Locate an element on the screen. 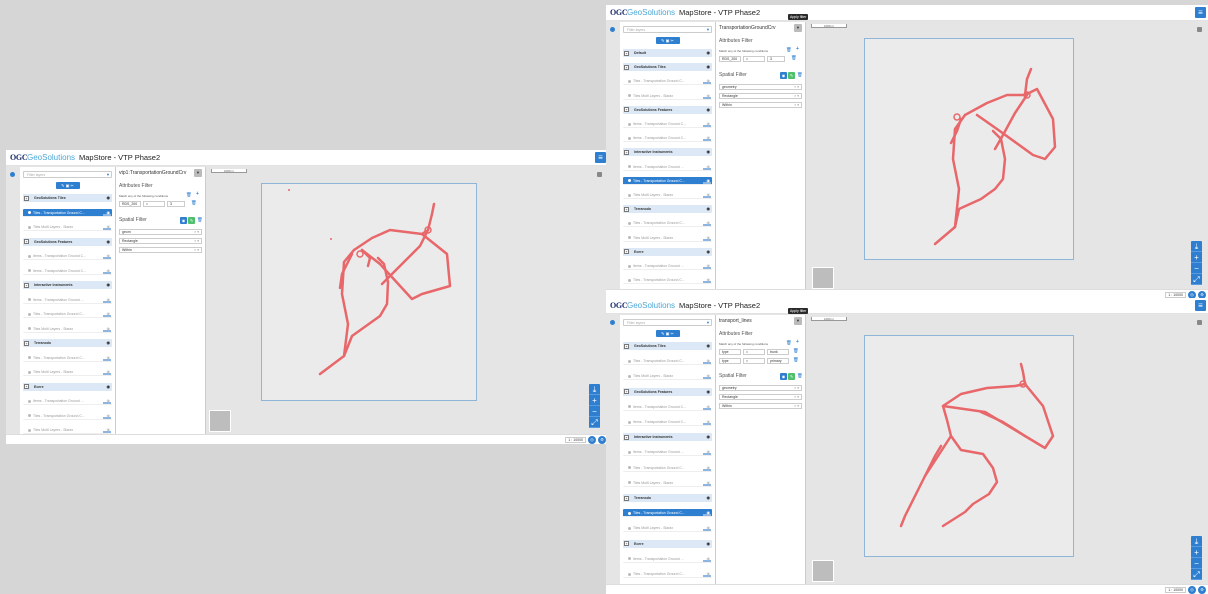  locate-icon: ◎ is located at coordinates (592, 440).